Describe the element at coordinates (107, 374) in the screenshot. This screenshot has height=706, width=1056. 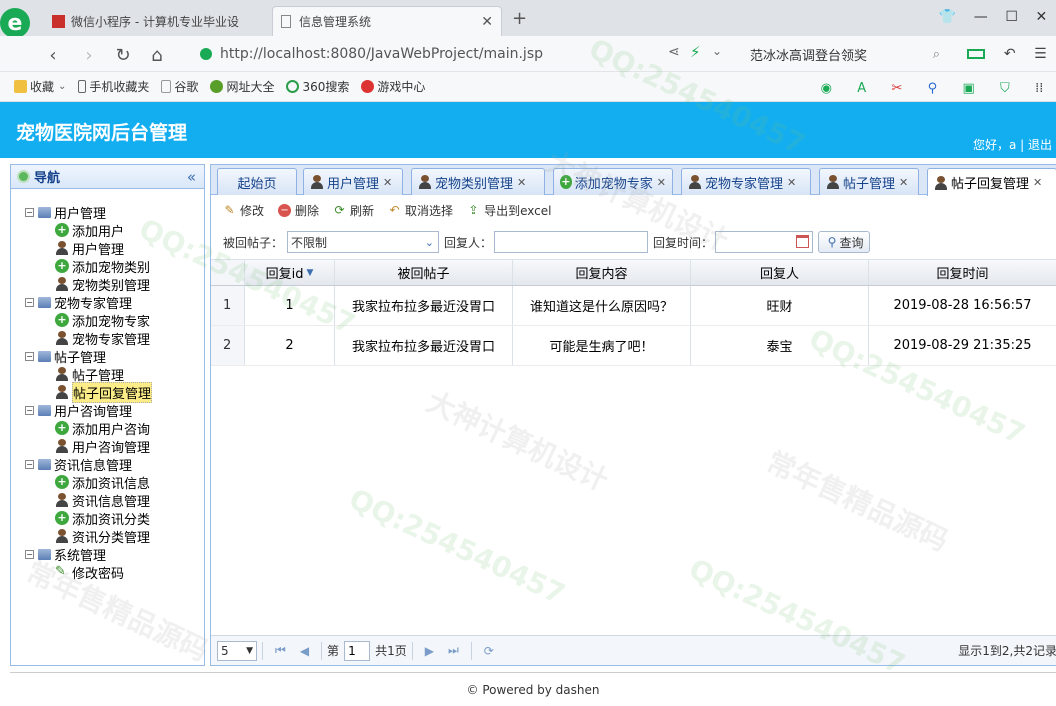
I see `sidebar-item: 帖子管理` at that location.